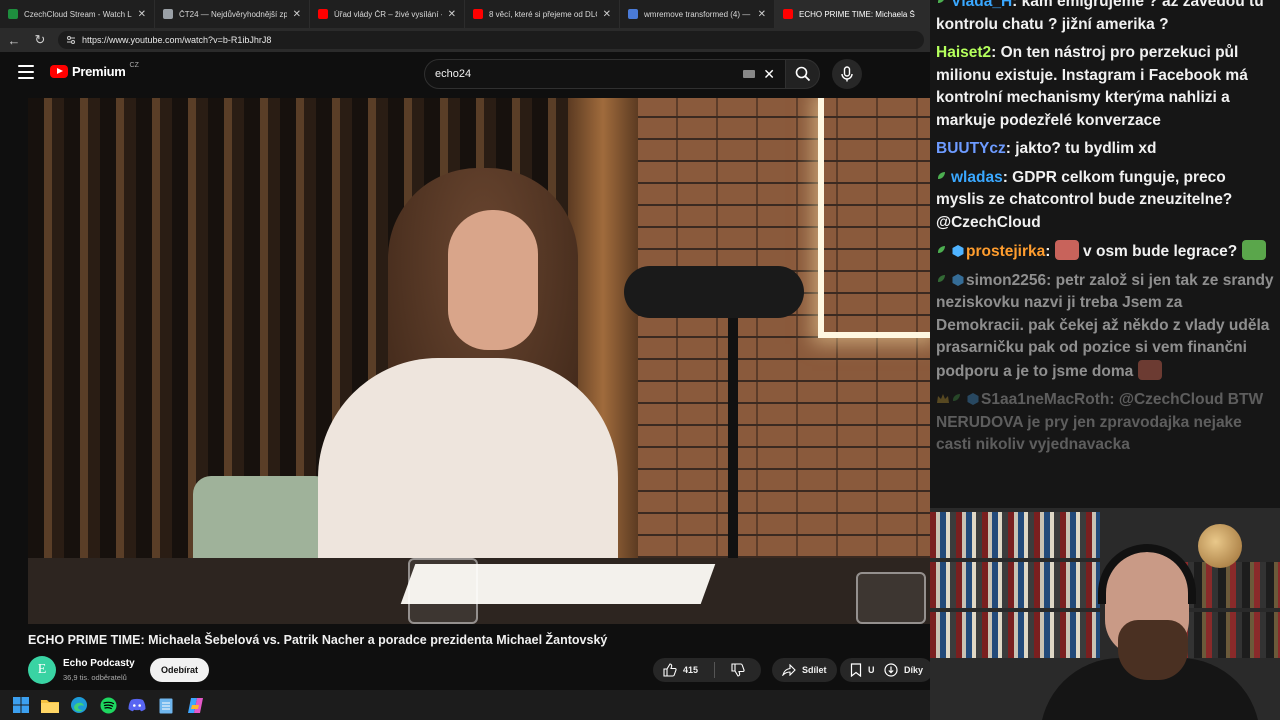 The width and height of the screenshot is (1280, 720). I want to click on share-label: Sdílet, so click(814, 670).